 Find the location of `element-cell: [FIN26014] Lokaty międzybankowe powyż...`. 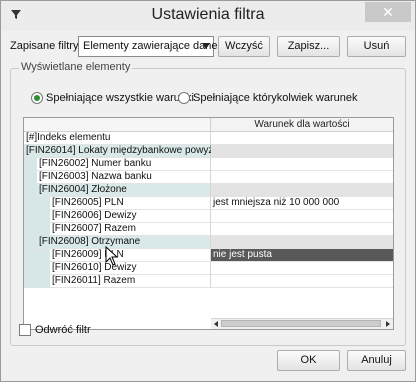

element-cell: [FIN26014] Lokaty międzybankowe powyż... is located at coordinates (123, 151).